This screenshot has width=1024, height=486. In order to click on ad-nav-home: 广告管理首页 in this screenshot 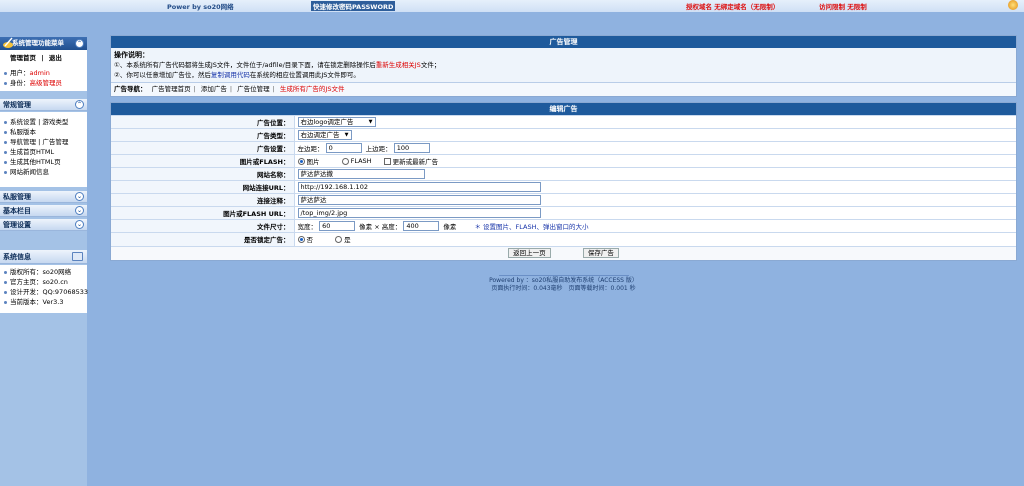, I will do `click(171, 89)`.